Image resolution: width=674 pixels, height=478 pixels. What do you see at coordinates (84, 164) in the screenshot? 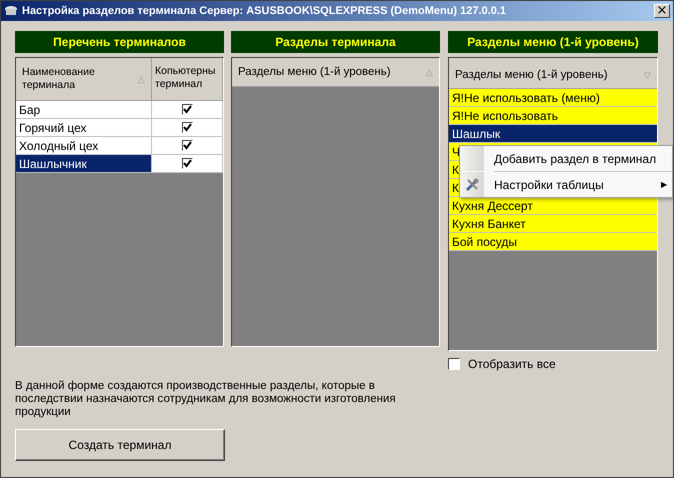
I see `table-cell: Шашлычник` at bounding box center [84, 164].